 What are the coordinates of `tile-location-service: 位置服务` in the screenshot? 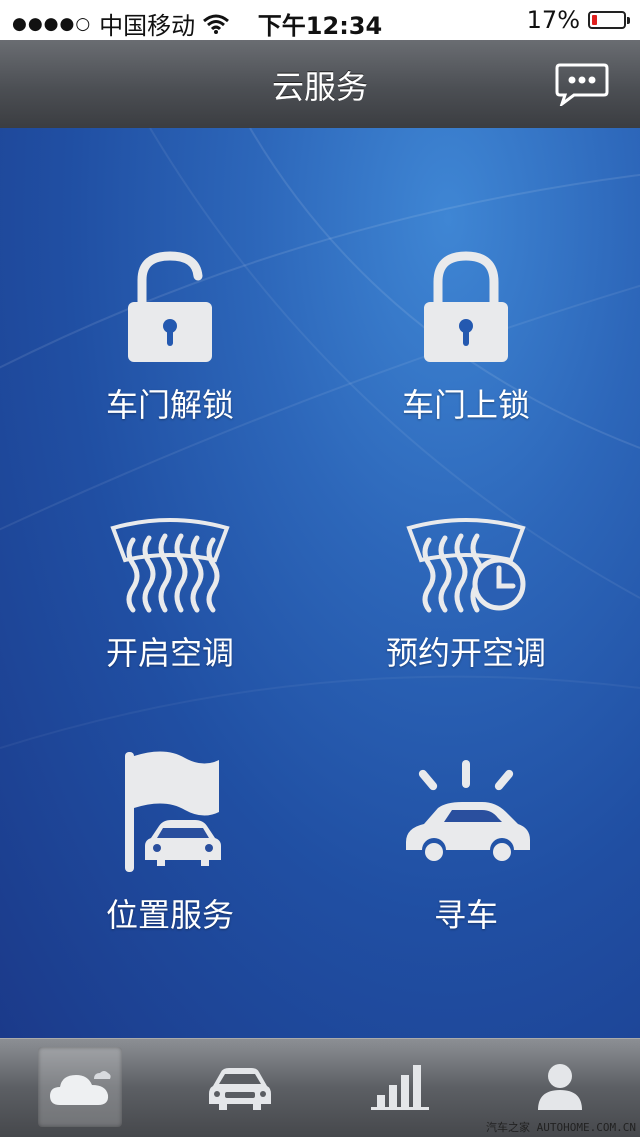 It's located at (170, 841).